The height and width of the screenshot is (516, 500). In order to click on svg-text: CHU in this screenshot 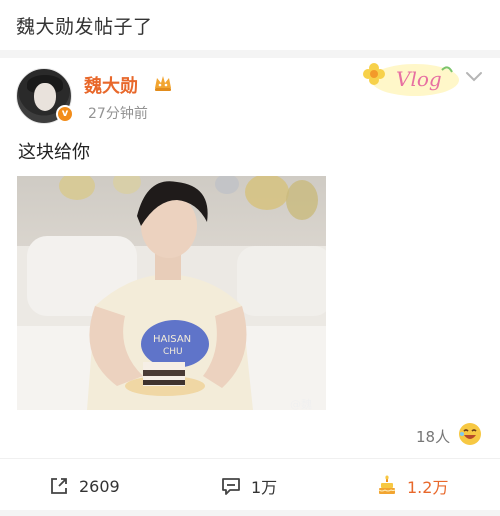, I will do `click(173, 352)`.